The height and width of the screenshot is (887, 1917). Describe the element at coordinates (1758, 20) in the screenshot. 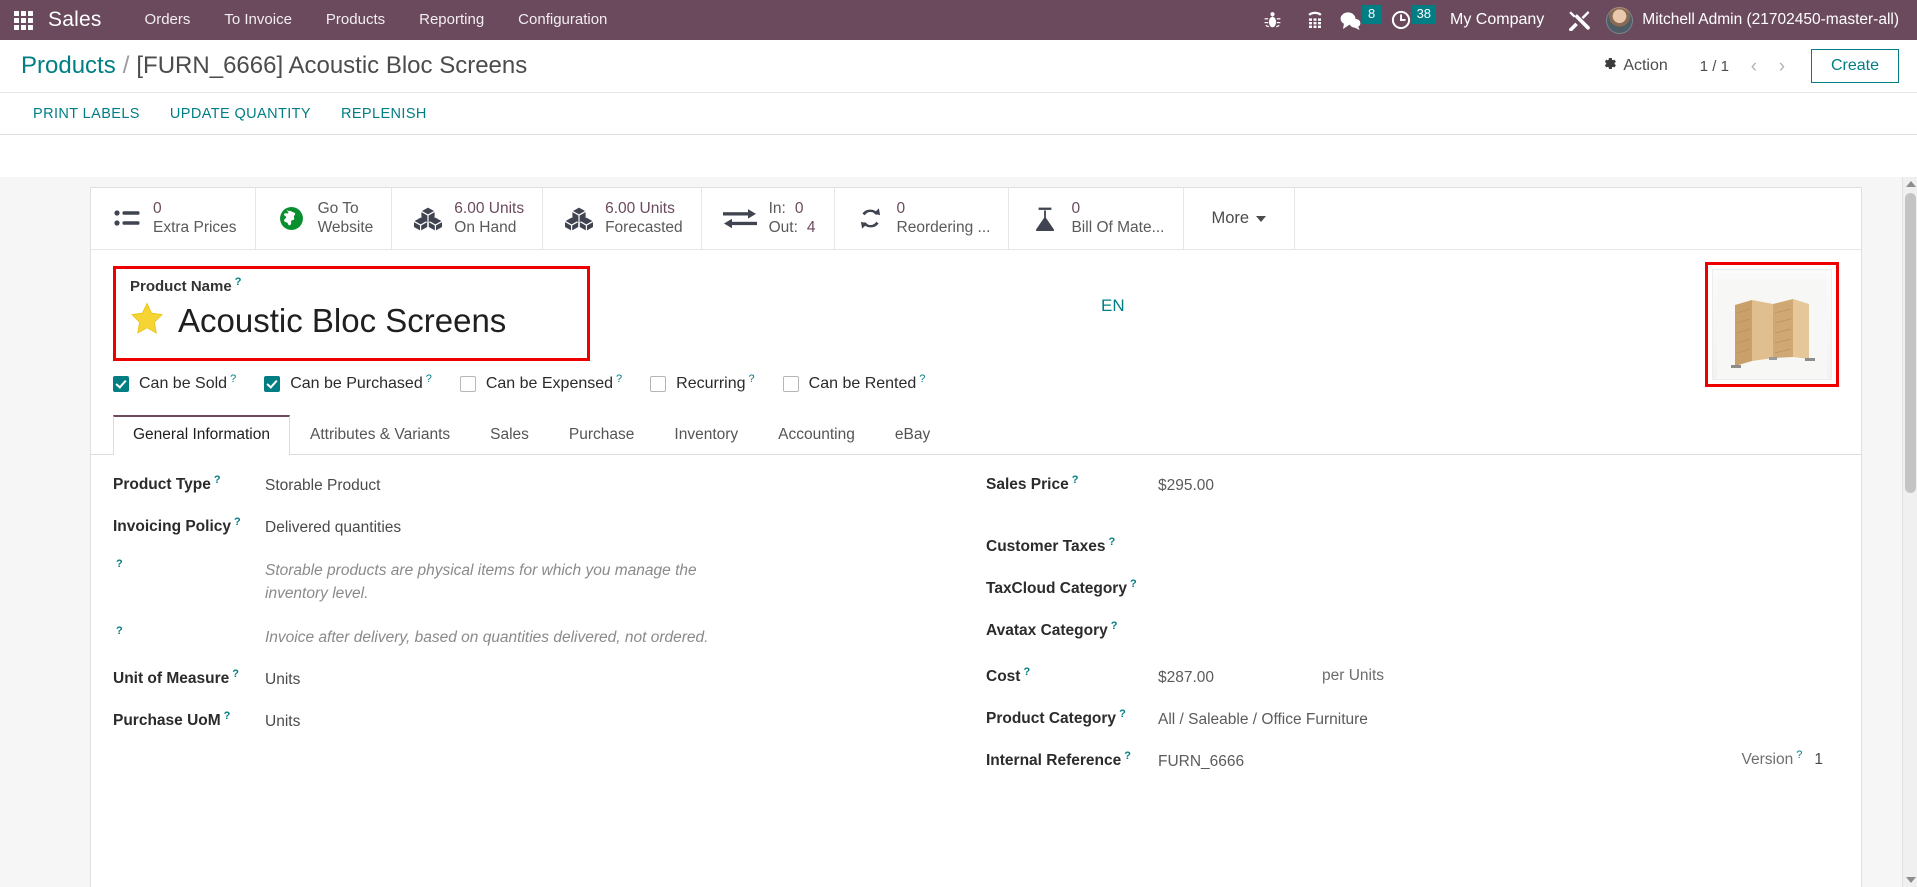

I see `user-menu: Mitchell Admin (21702450-master-all)` at that location.